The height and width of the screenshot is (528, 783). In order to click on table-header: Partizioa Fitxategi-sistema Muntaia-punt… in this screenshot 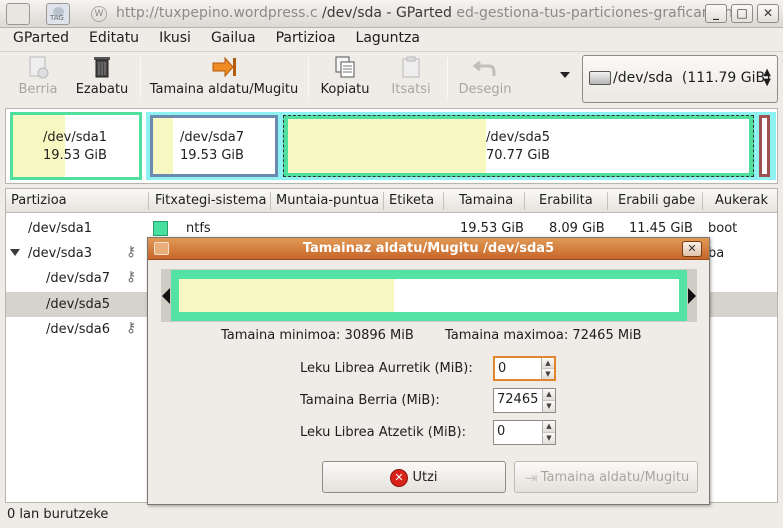, I will do `click(391, 201)`.